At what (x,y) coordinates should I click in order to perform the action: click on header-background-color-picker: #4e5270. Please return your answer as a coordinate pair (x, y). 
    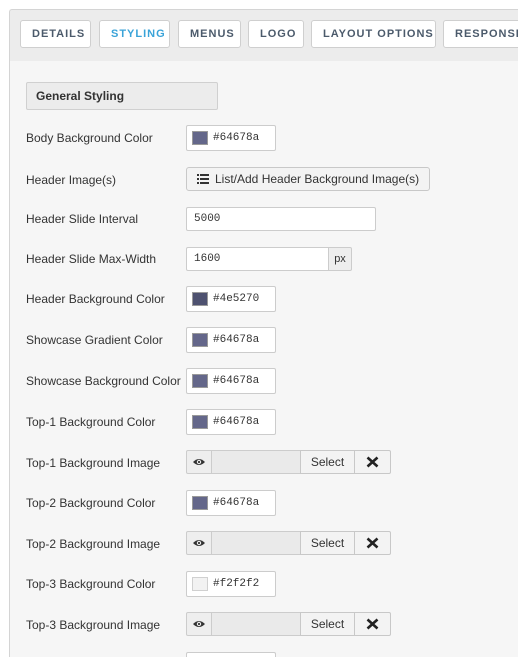
    Looking at the image, I should click on (231, 299).